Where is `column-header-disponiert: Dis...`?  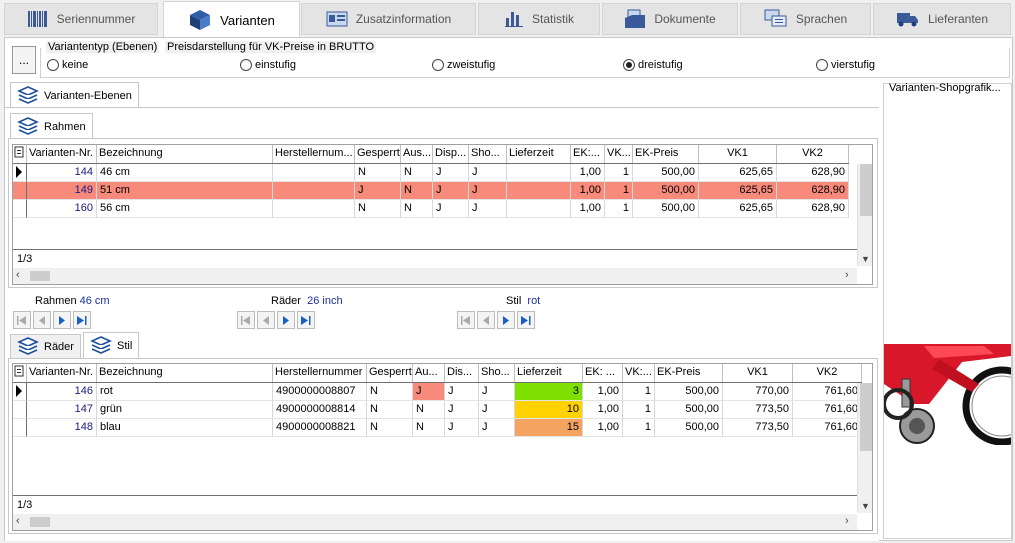
column-header-disponiert: Dis... is located at coordinates (462, 373).